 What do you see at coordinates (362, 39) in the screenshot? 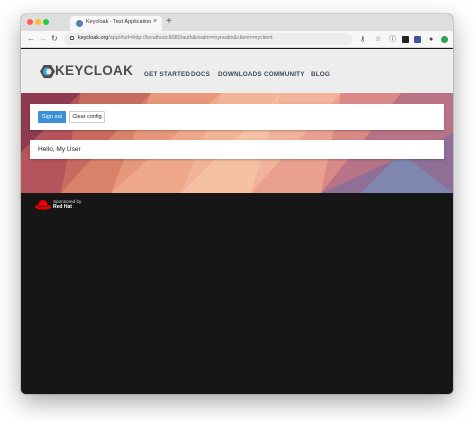
I see `key-icon: ⚷` at bounding box center [362, 39].